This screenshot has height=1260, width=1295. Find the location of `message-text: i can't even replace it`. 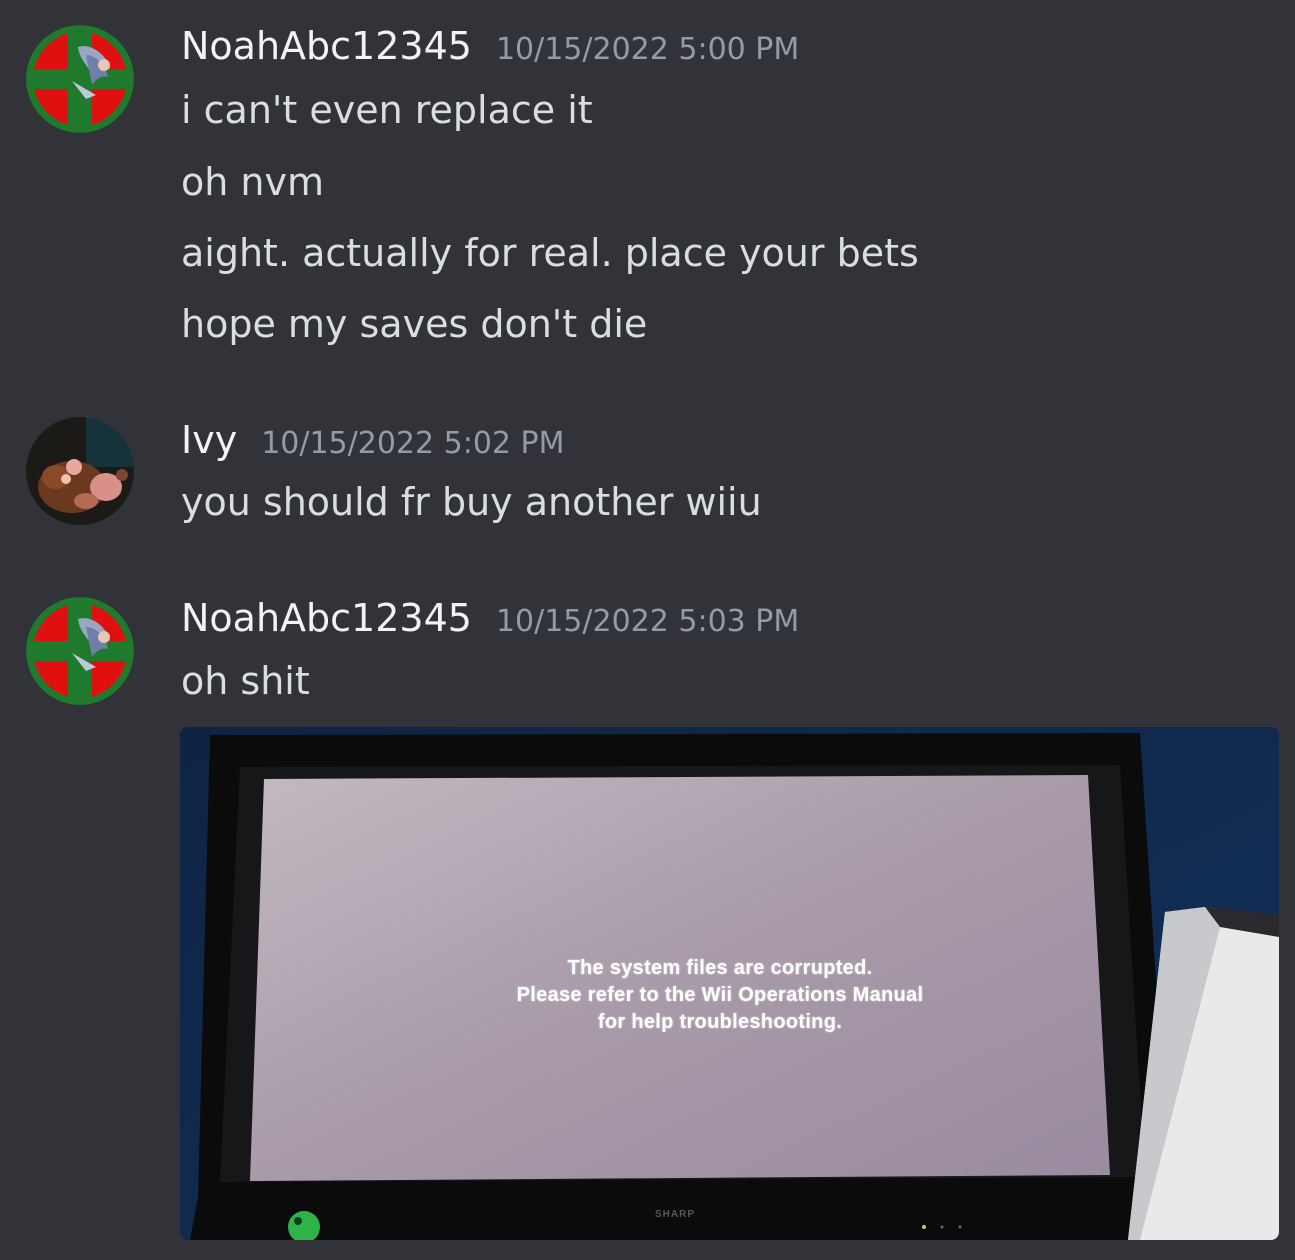

message-text: i can't even replace it is located at coordinates (387, 110).